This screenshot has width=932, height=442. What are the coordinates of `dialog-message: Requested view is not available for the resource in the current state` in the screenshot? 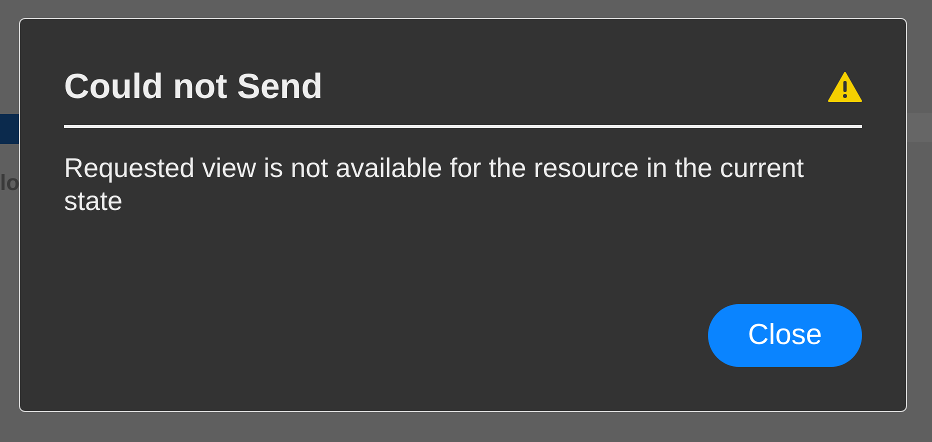 It's located at (434, 185).